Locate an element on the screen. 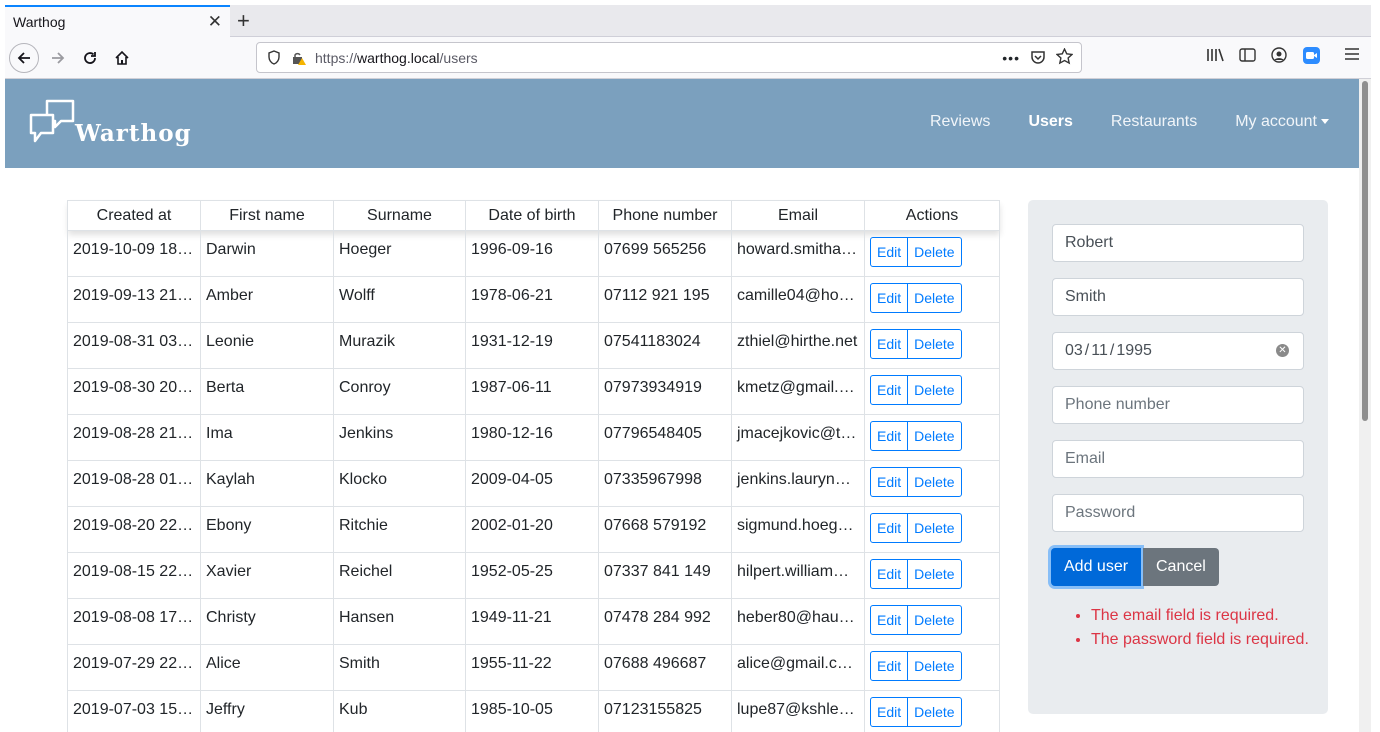  date-of-birth-input: 03 / 11 / 1995 ✕ is located at coordinates (1178, 351).